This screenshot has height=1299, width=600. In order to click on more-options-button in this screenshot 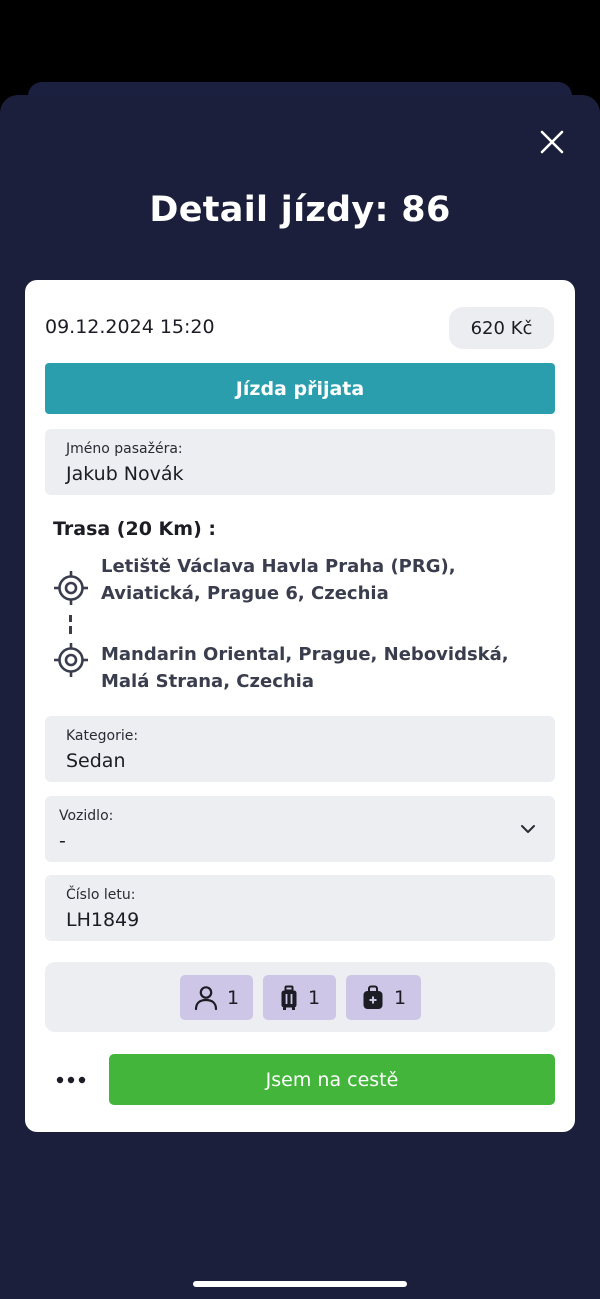, I will do `click(71, 1080)`.